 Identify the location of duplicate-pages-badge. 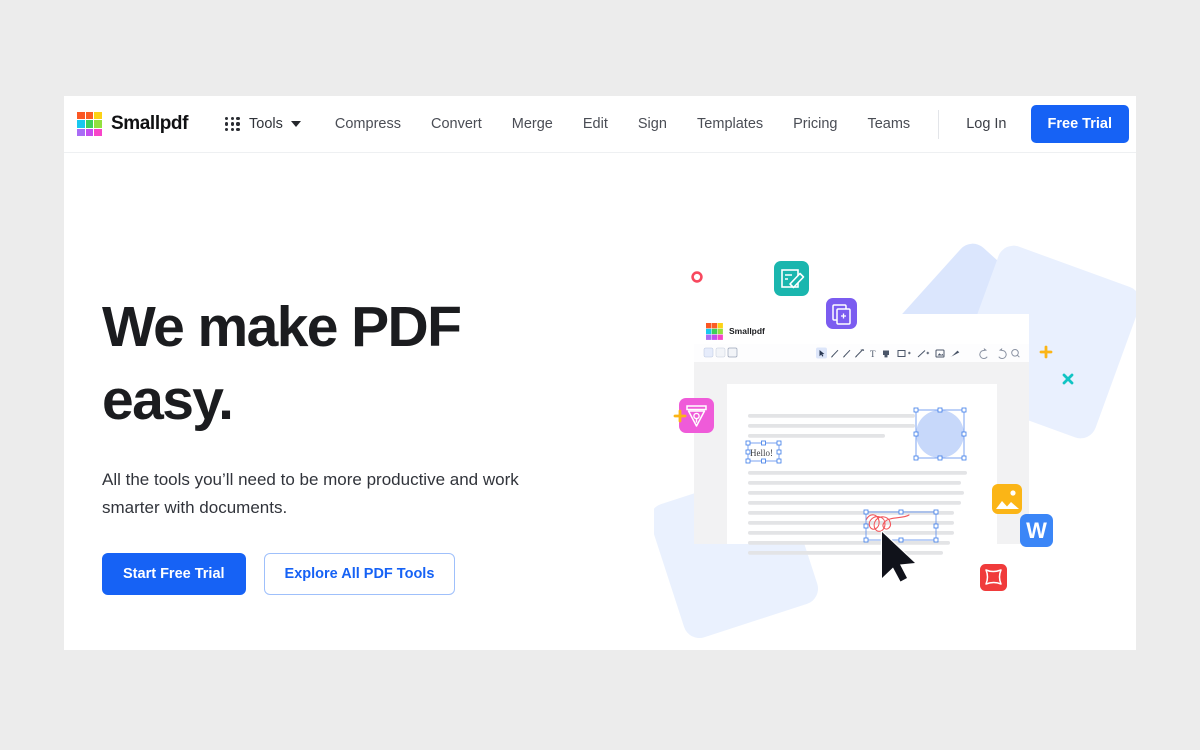
(841, 313).